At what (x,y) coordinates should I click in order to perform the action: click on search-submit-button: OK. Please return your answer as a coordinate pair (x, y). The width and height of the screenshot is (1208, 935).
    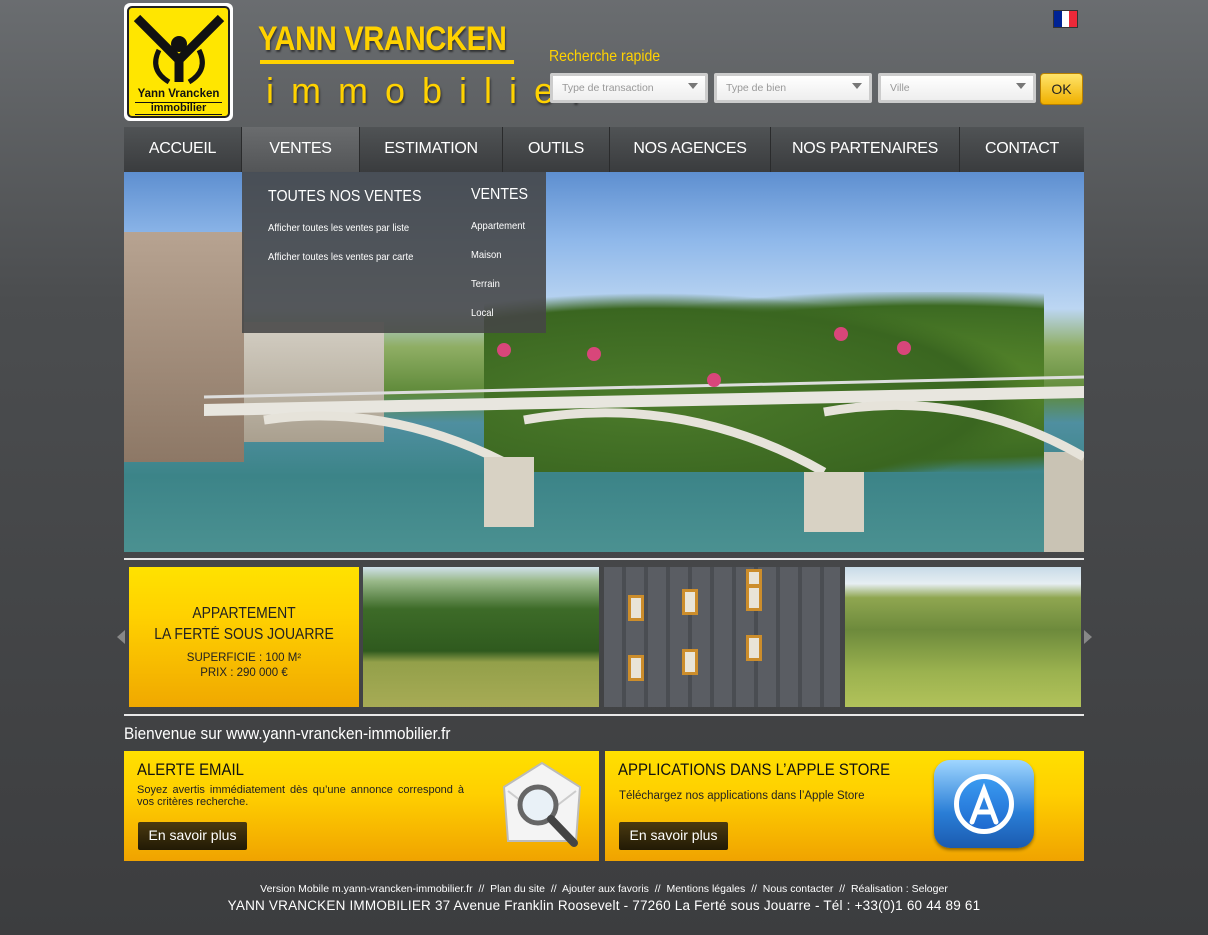
    Looking at the image, I should click on (1061, 89).